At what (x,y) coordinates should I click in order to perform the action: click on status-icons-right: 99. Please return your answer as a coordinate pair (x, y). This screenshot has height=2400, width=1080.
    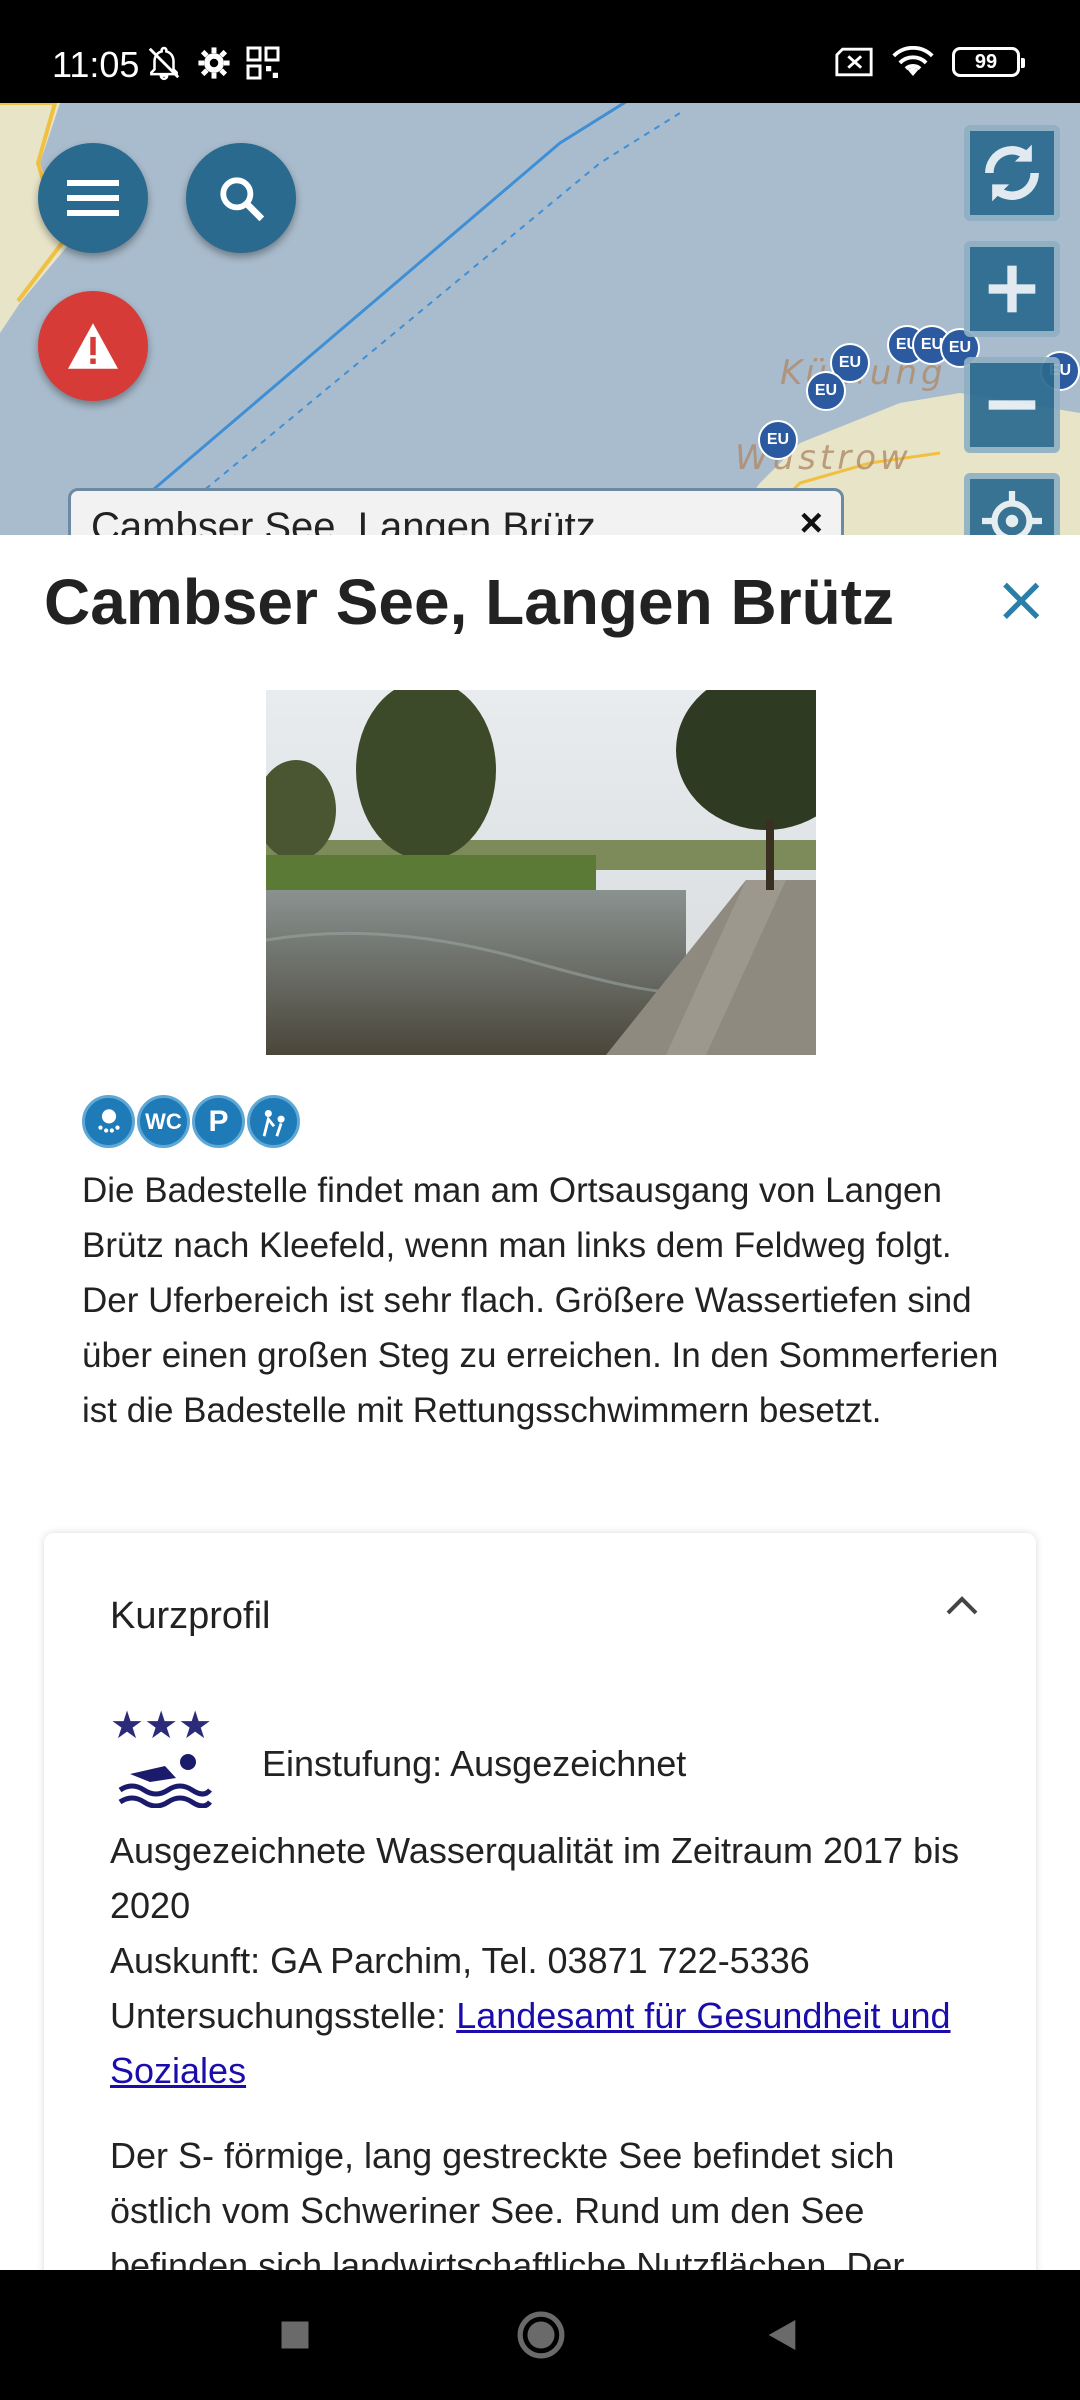
    Looking at the image, I should click on (929, 62).